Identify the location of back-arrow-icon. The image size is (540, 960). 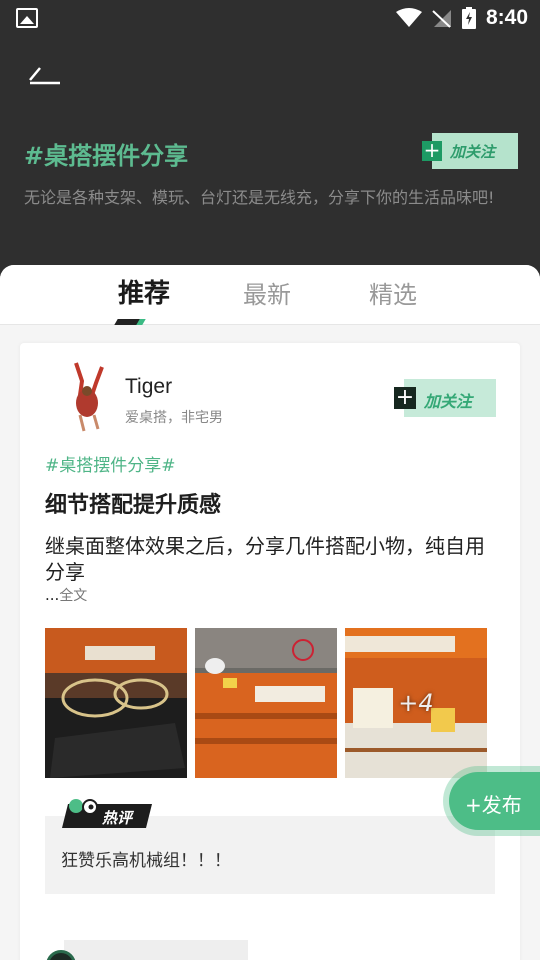
(46, 78).